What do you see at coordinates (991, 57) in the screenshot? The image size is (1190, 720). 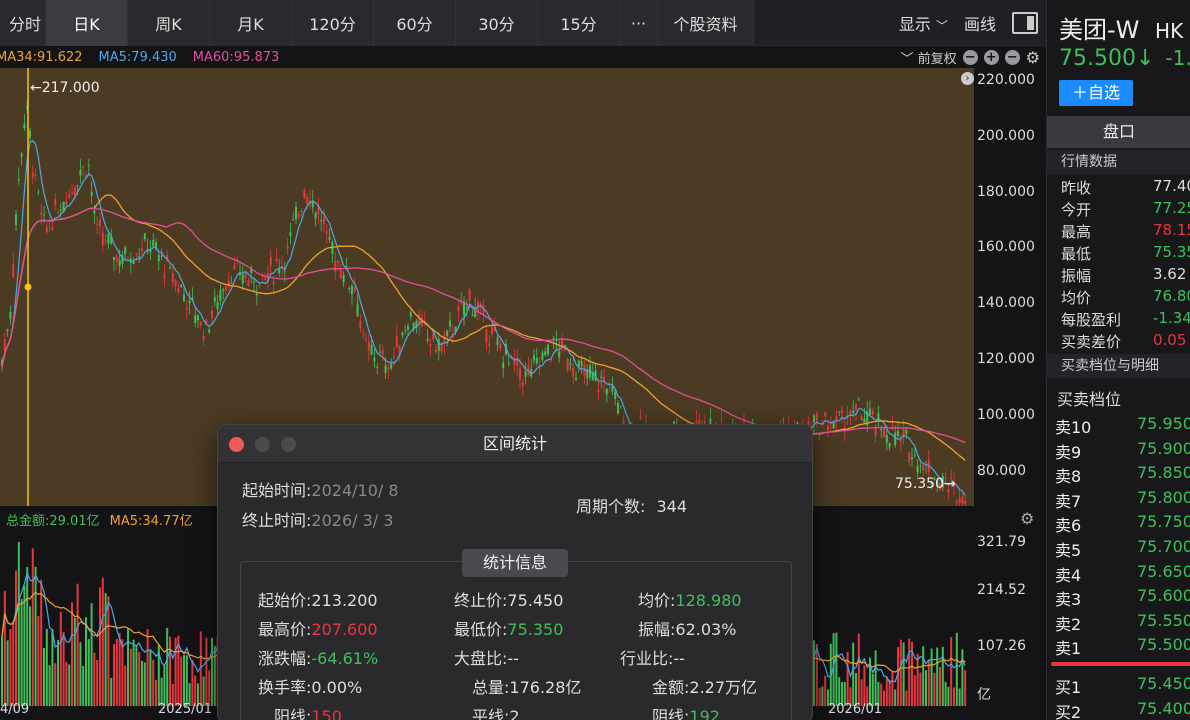 I see `plus-icon: +` at bounding box center [991, 57].